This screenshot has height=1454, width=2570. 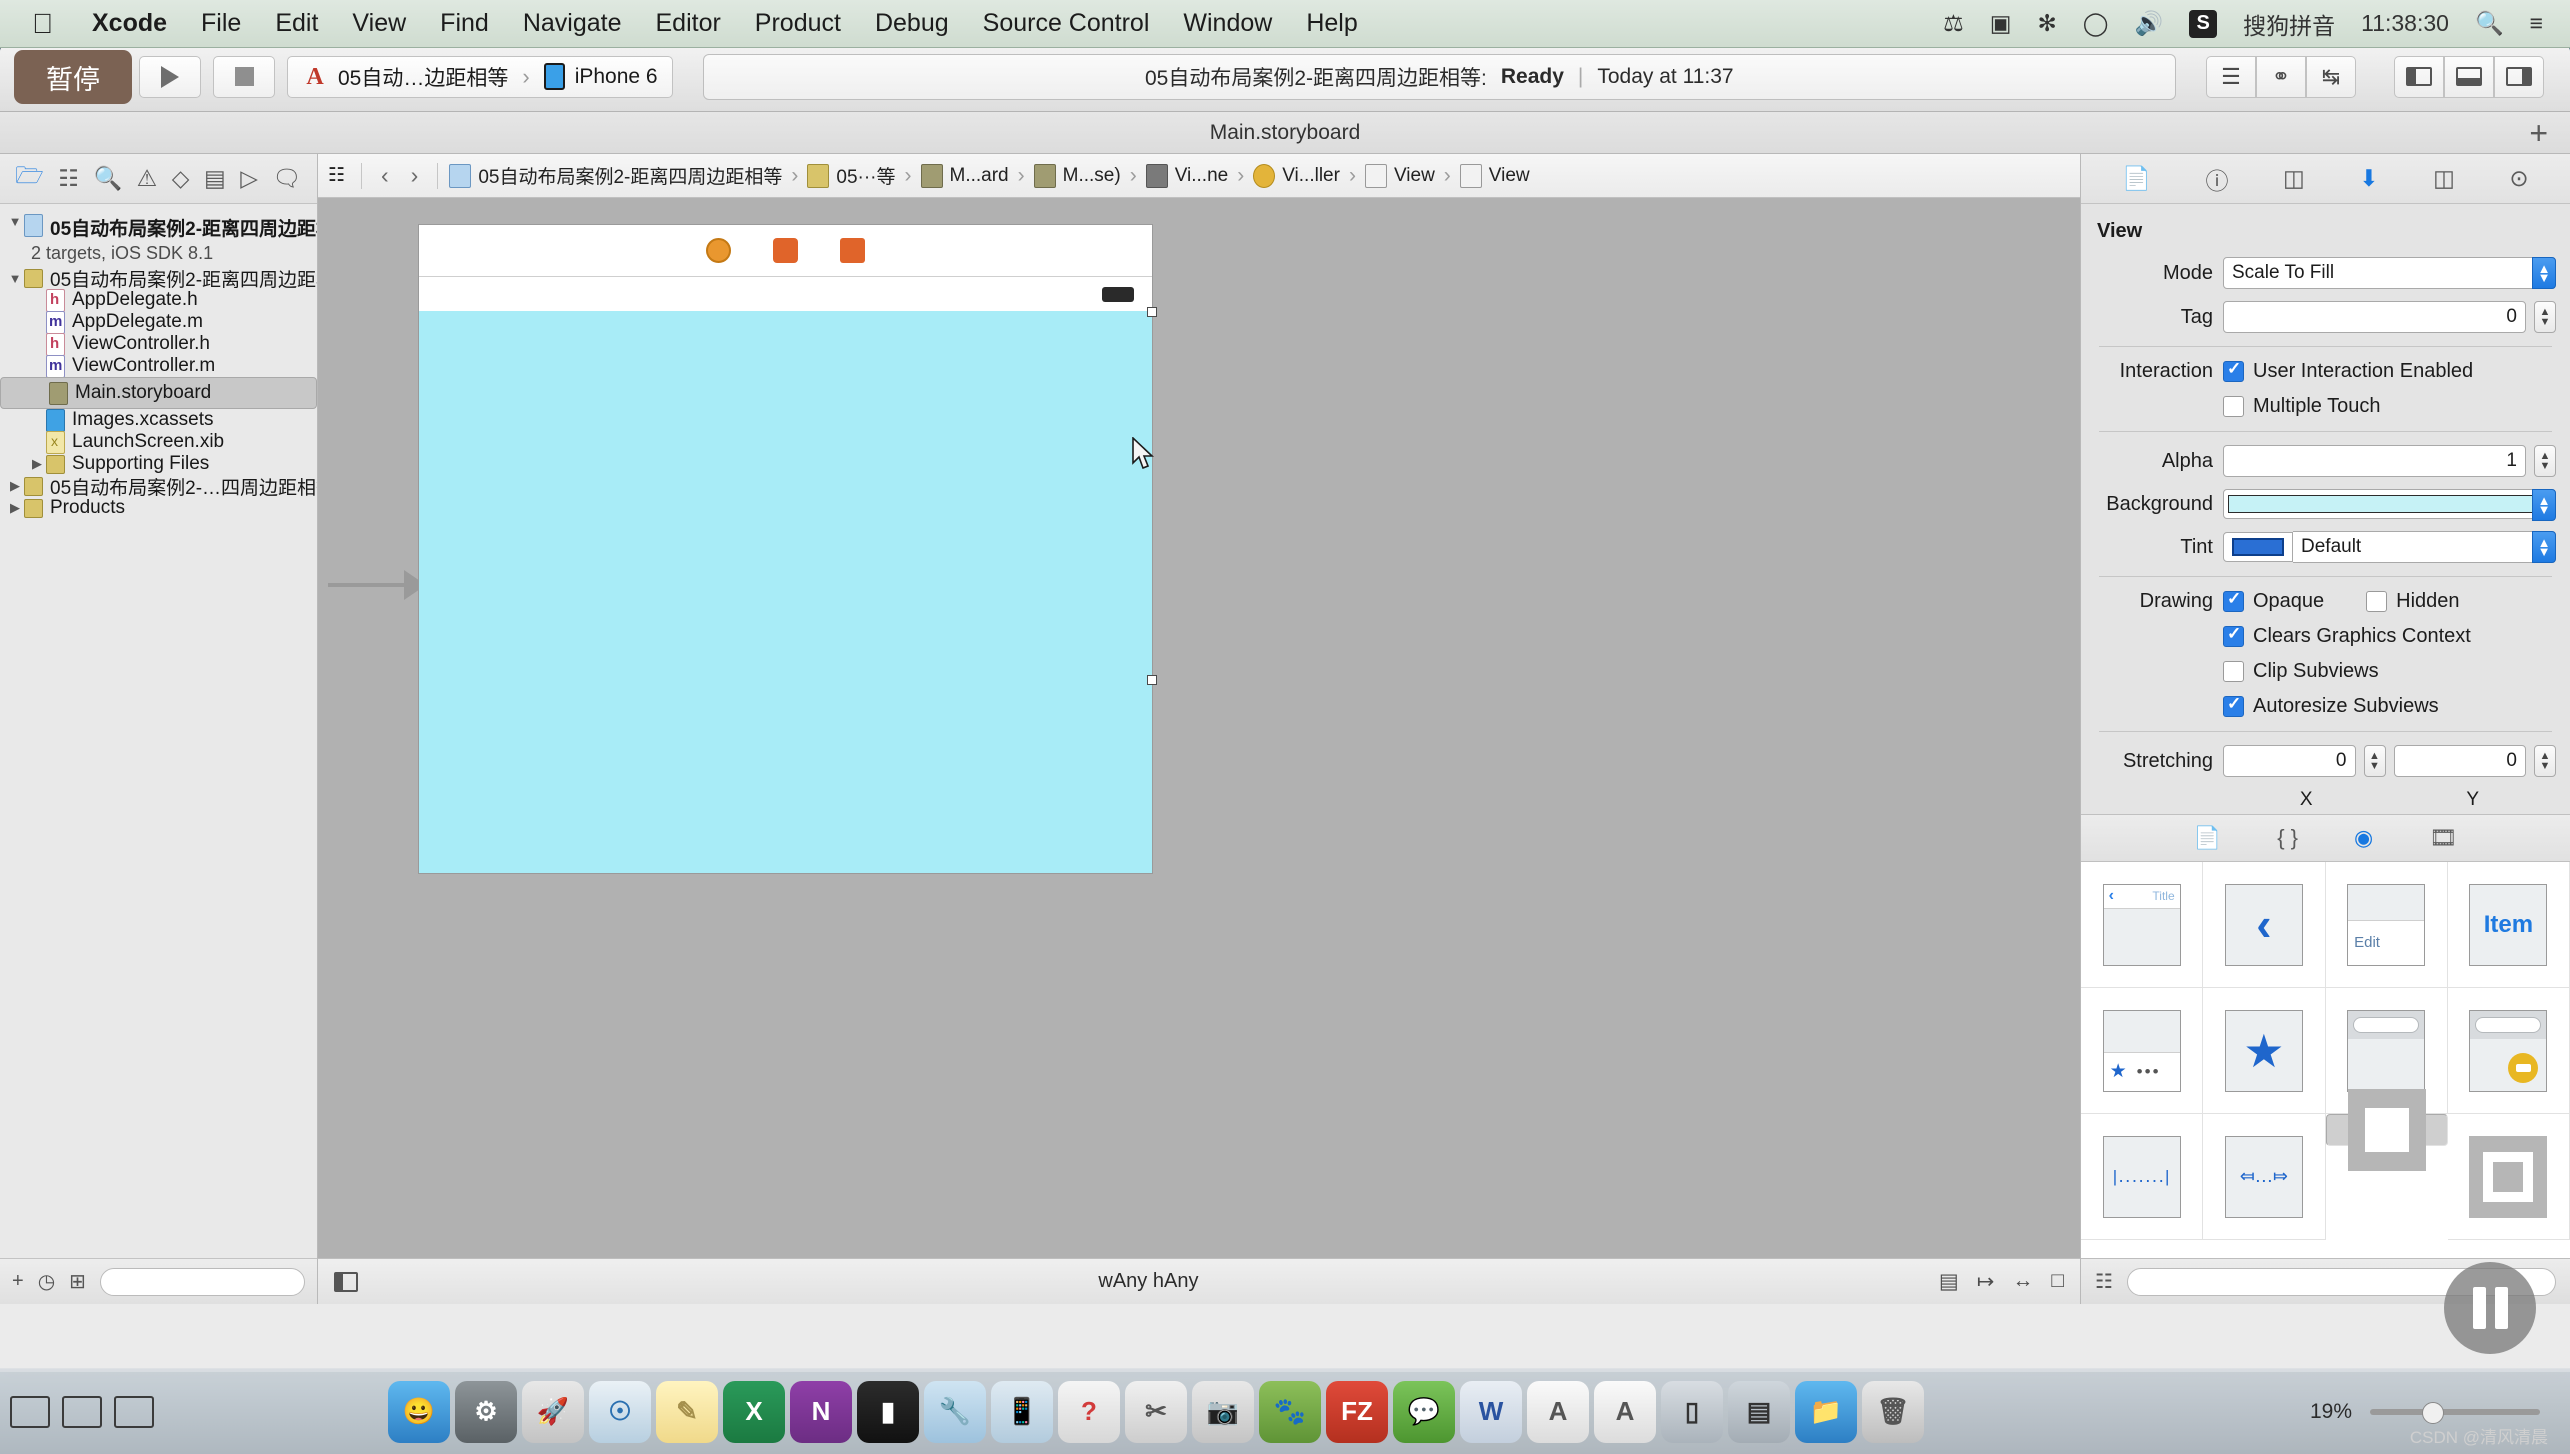 What do you see at coordinates (1759, 1411) in the screenshot?
I see `dock-icon-preview: ▤` at bounding box center [1759, 1411].